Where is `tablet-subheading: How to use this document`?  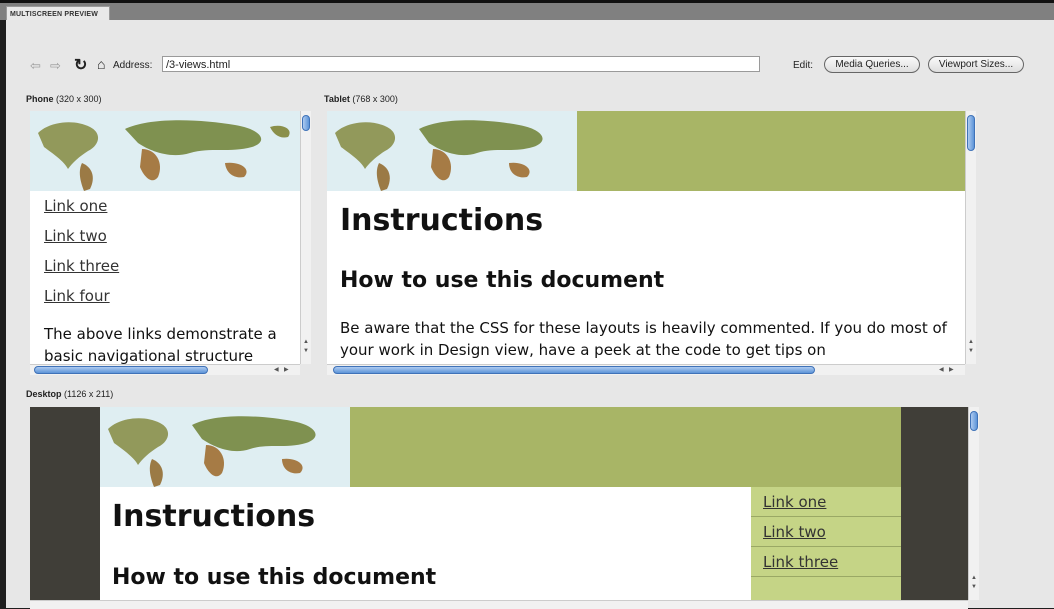
tablet-subheading: How to use this document is located at coordinates (502, 280).